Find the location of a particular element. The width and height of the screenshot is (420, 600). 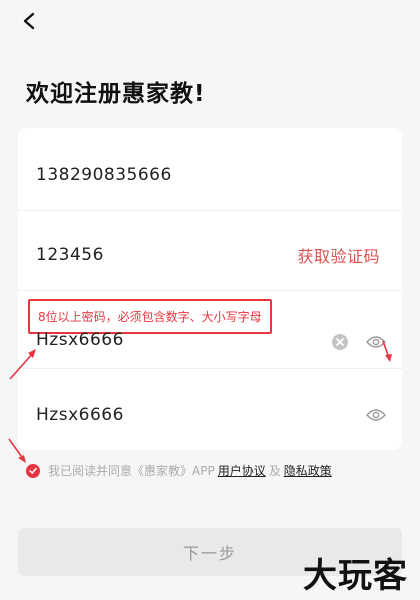

agreement-text: 我已阅读并同意《惠家教》APP is located at coordinates (131, 471).